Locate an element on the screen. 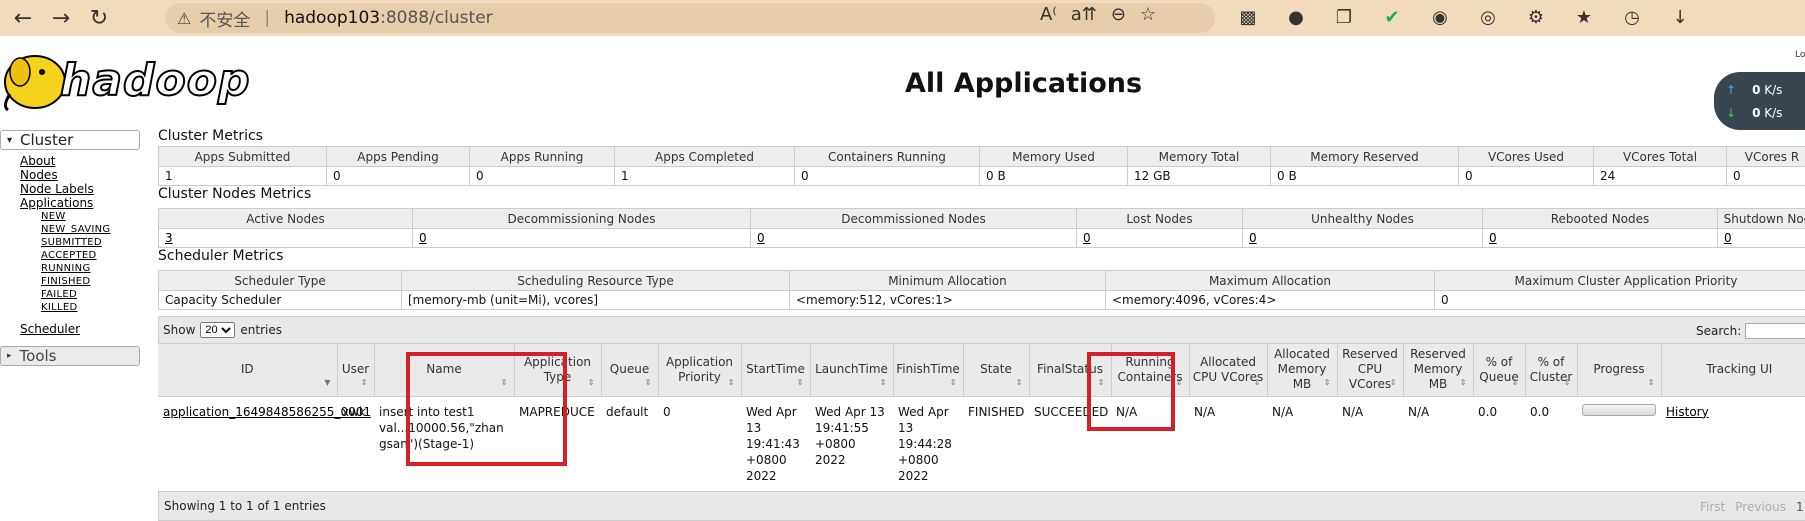 The height and width of the screenshot is (521, 1805). decommissioning-nodes-link: 0 is located at coordinates (423, 238).